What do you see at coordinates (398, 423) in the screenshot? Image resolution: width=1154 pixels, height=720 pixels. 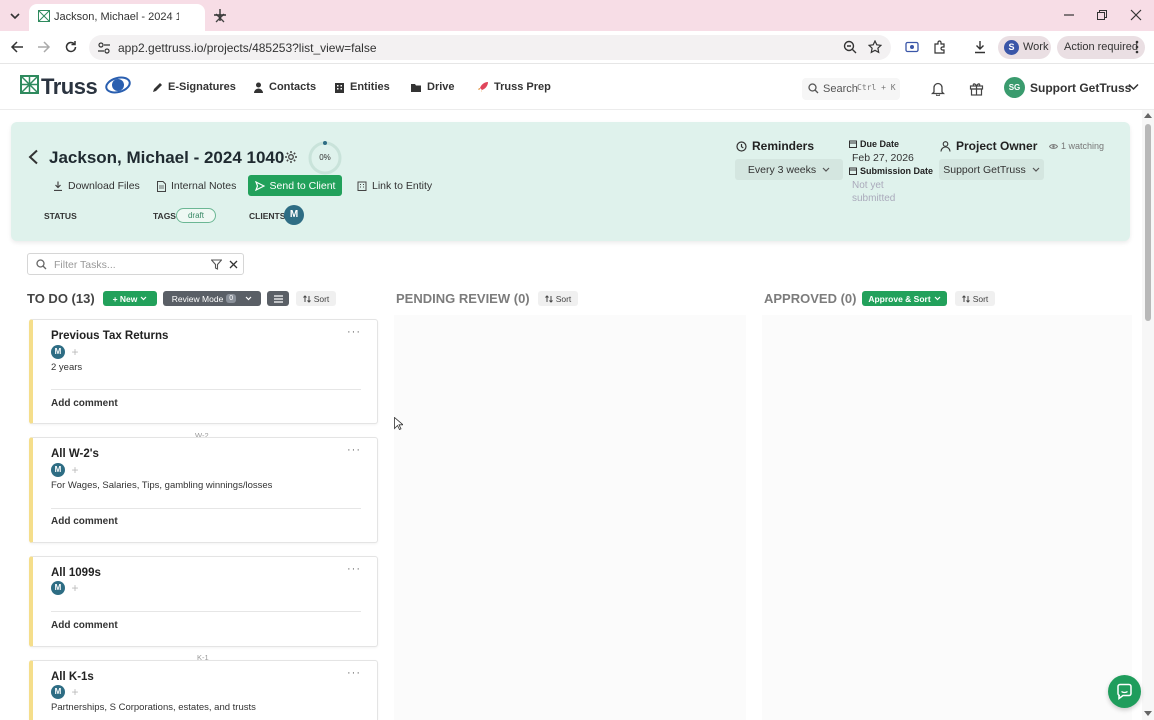 I see `mouse-cursor-icon` at bounding box center [398, 423].